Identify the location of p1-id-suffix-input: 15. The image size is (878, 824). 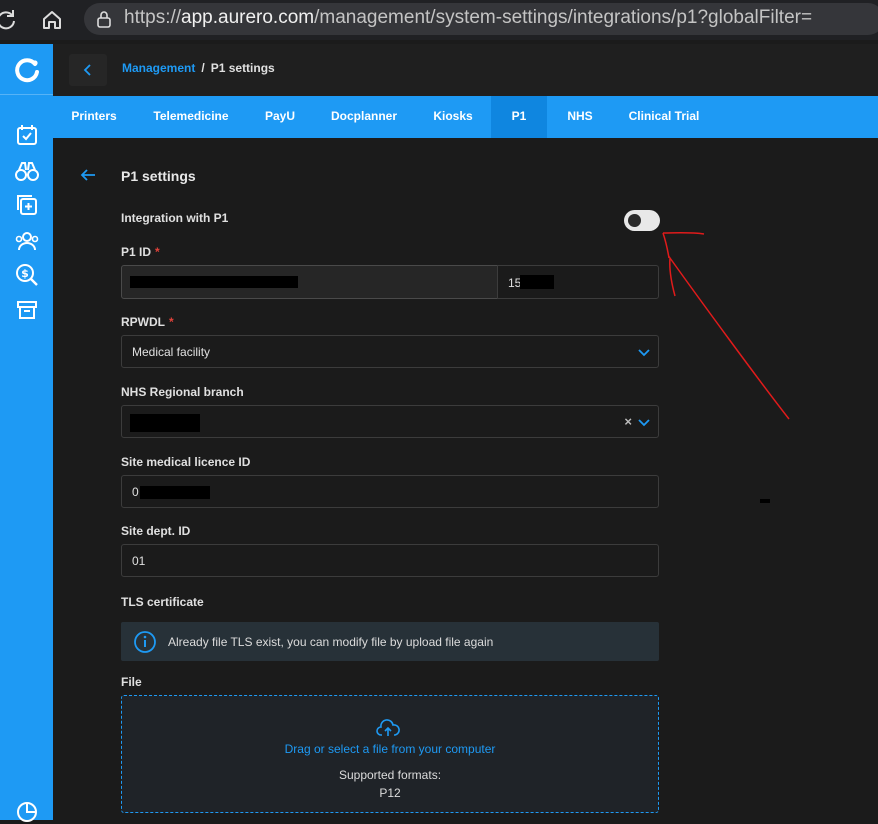
(578, 282).